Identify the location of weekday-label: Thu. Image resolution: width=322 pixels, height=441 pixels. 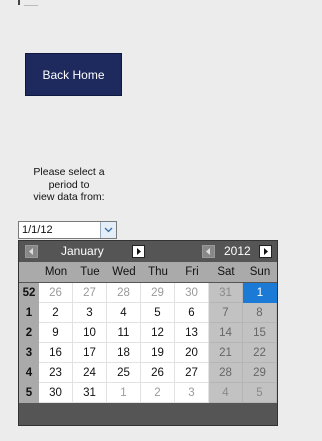
(158, 272).